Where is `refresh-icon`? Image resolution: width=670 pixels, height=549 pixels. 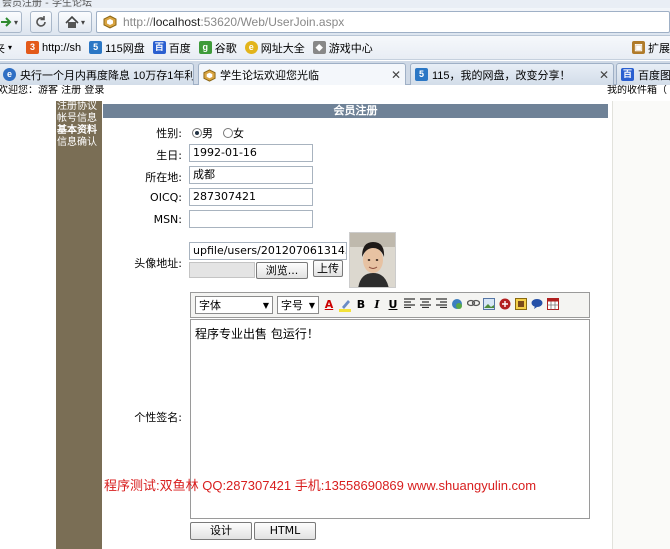 refresh-icon is located at coordinates (41, 21).